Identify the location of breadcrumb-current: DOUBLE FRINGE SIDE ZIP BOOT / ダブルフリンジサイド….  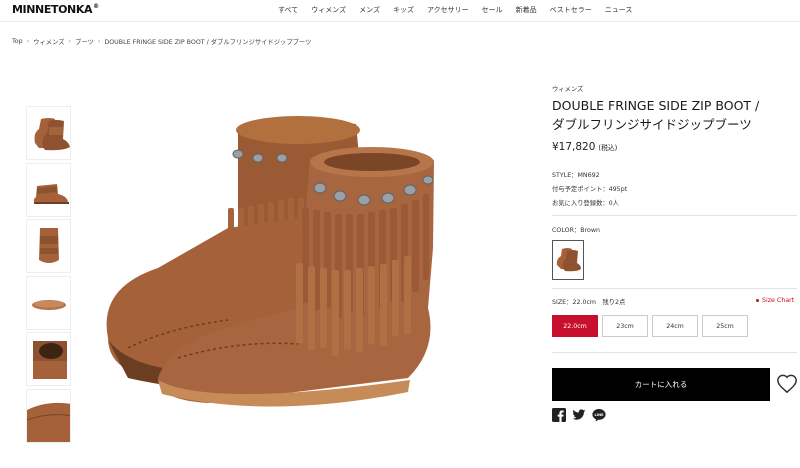
(208, 42).